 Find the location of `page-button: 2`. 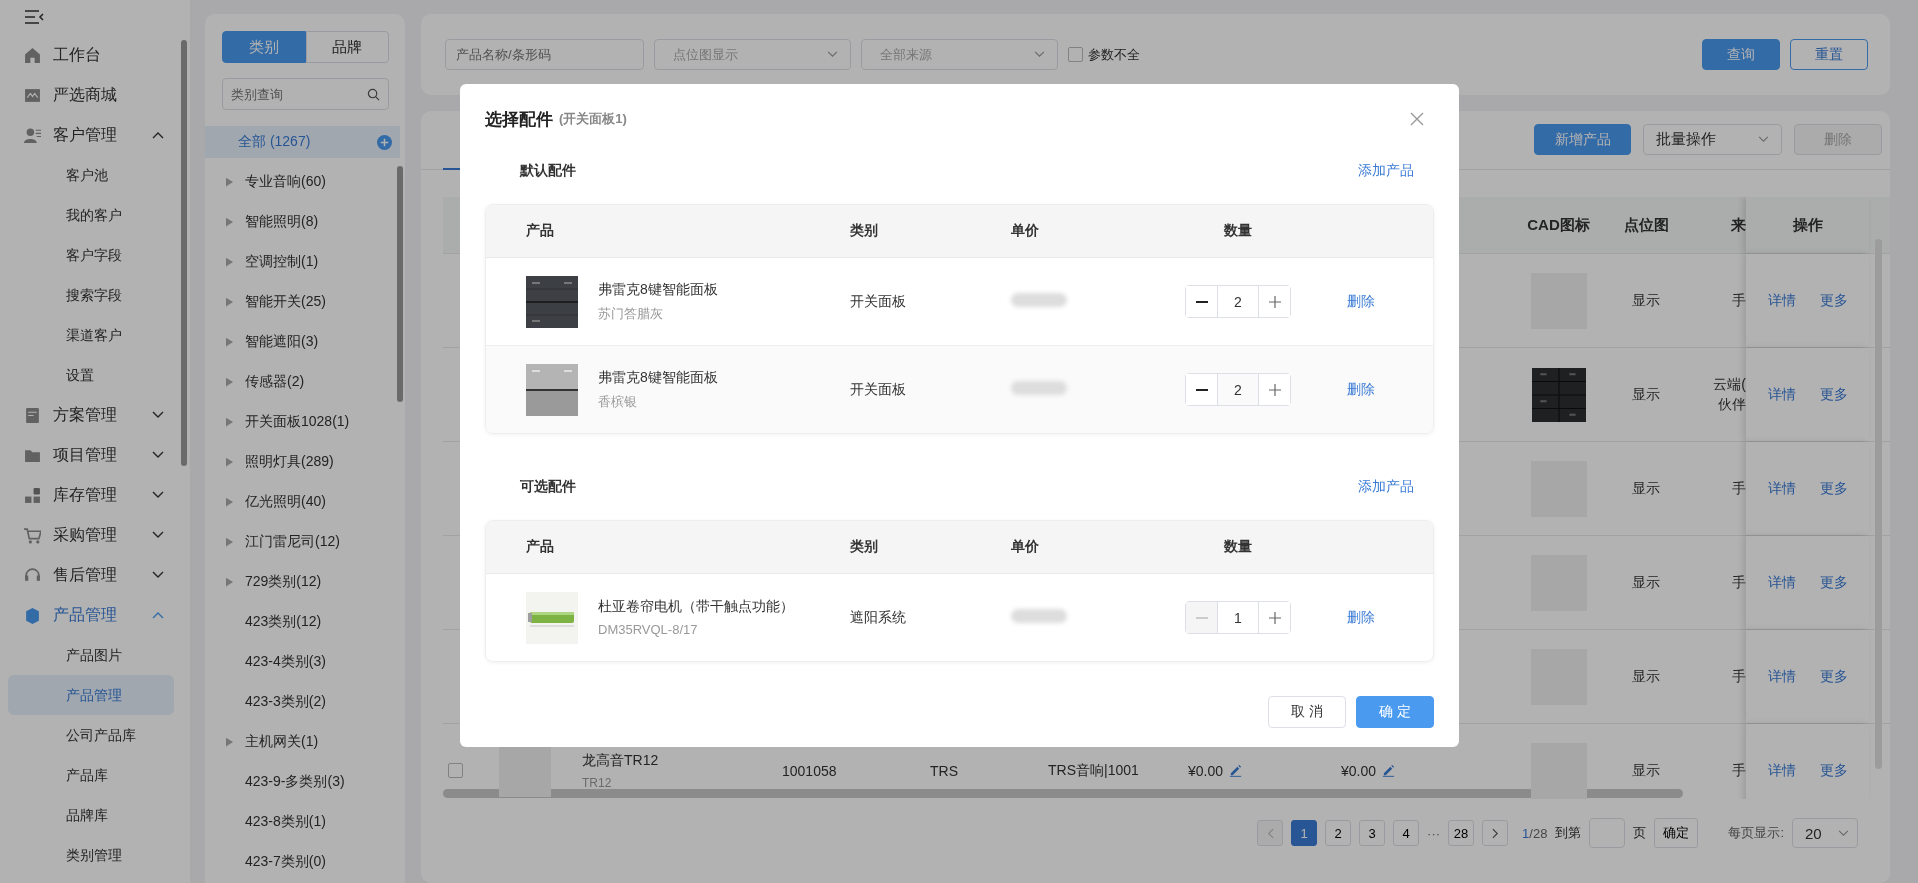

page-button: 2 is located at coordinates (1338, 833).